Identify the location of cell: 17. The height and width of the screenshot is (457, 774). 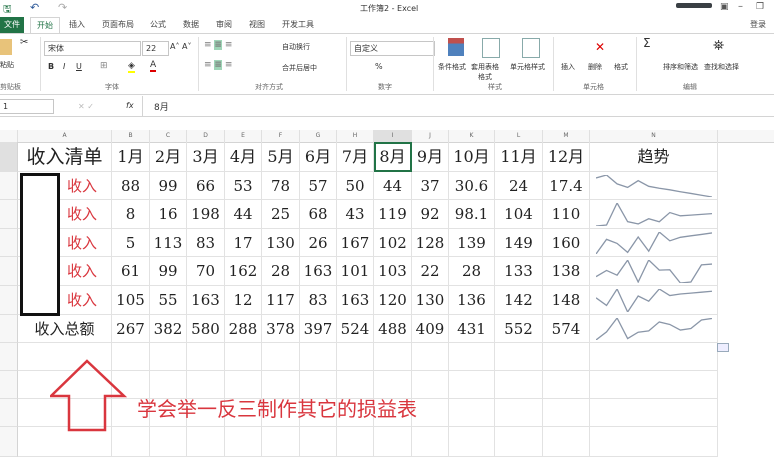
(243, 243).